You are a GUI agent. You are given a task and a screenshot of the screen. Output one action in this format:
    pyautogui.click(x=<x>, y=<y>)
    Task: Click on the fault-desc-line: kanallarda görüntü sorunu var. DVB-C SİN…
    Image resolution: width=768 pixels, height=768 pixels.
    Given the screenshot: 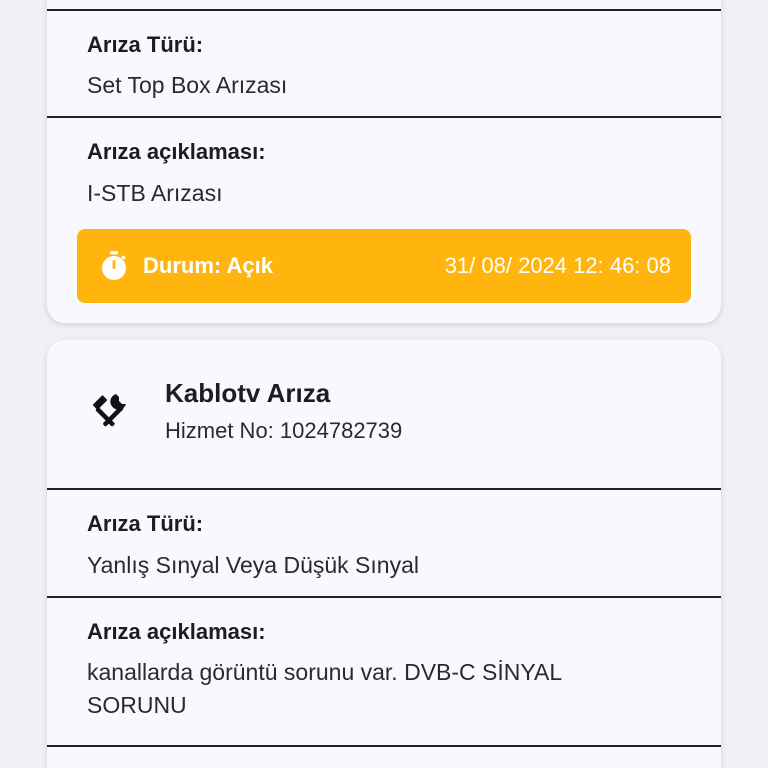 What is the action you would take?
    pyautogui.click(x=325, y=672)
    